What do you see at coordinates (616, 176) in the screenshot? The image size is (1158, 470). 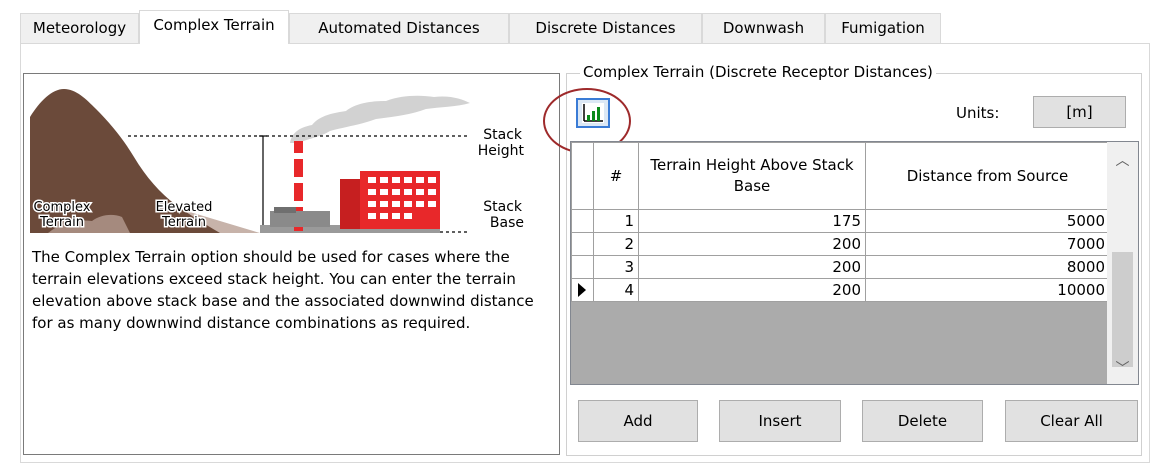 I see `column-header-number: #` at bounding box center [616, 176].